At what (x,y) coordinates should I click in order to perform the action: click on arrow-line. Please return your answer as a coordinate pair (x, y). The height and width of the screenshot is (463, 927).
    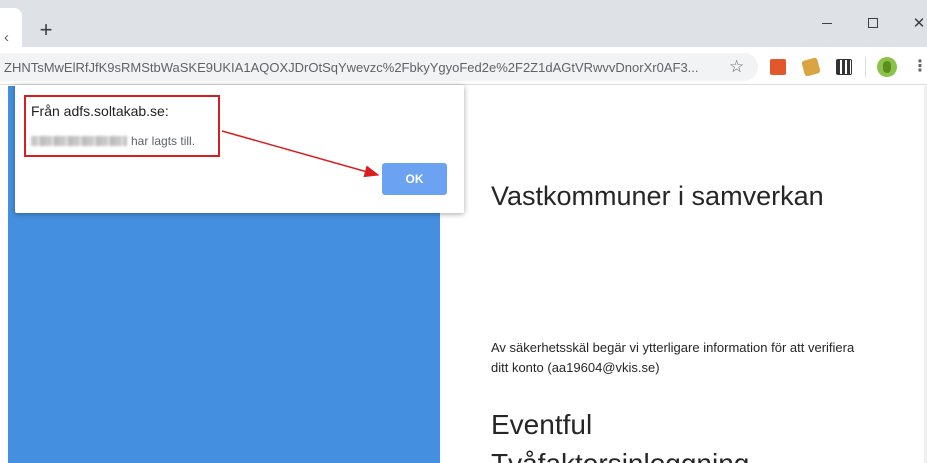
    Looking at the image, I should click on (300, 154).